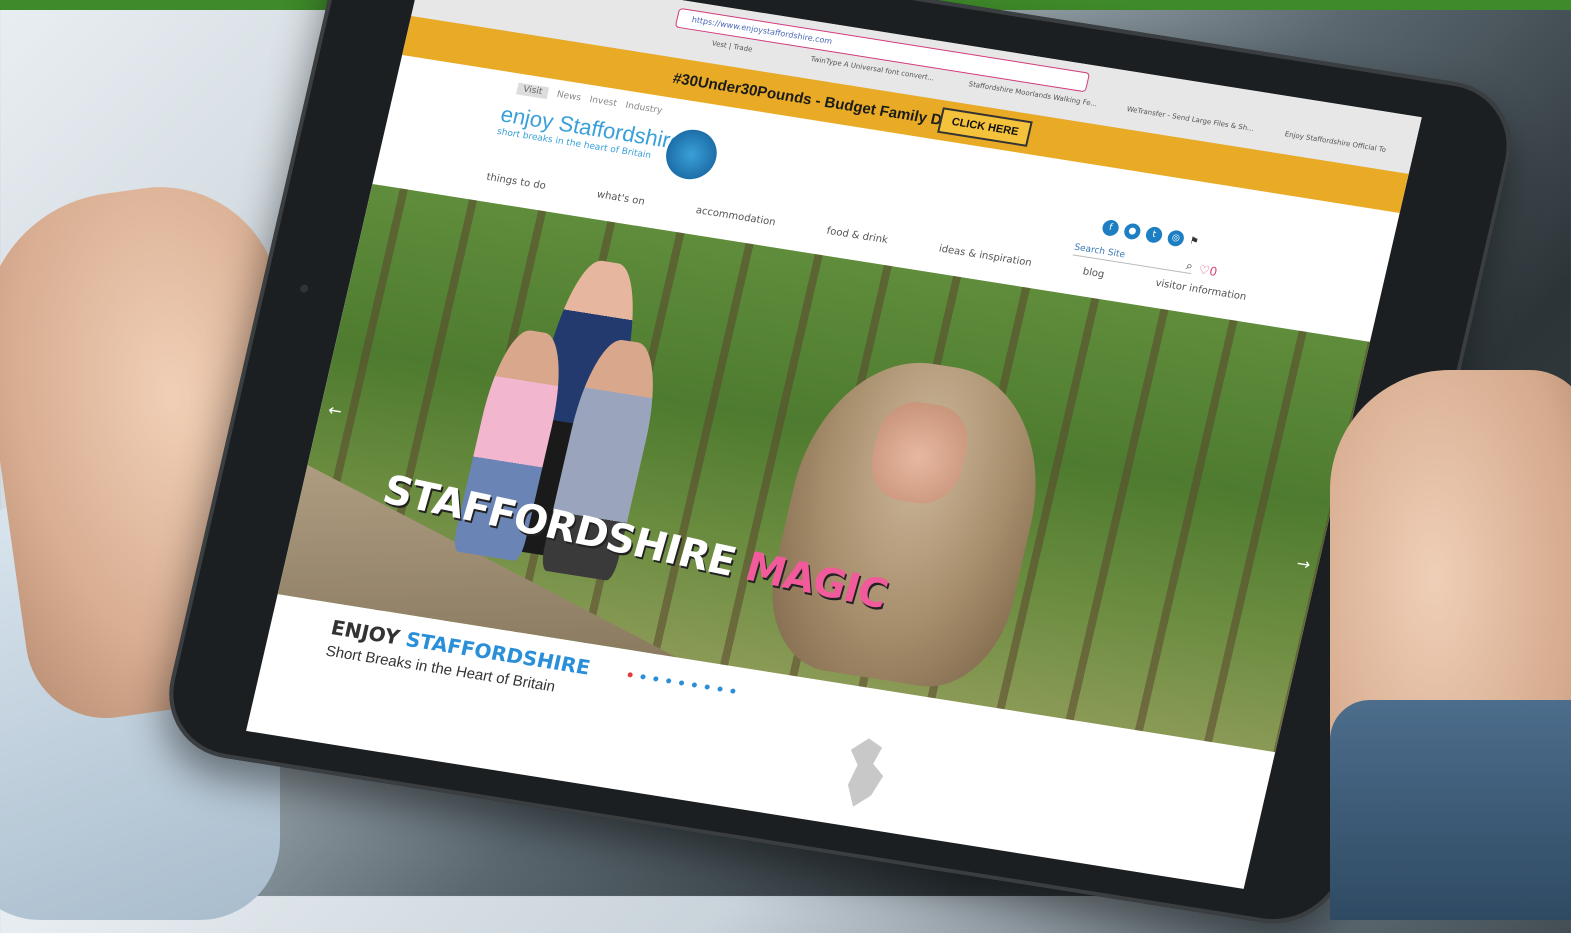 This screenshot has height=933, width=1571. Describe the element at coordinates (1154, 234) in the screenshot. I see `twitter-icon: t` at that location.